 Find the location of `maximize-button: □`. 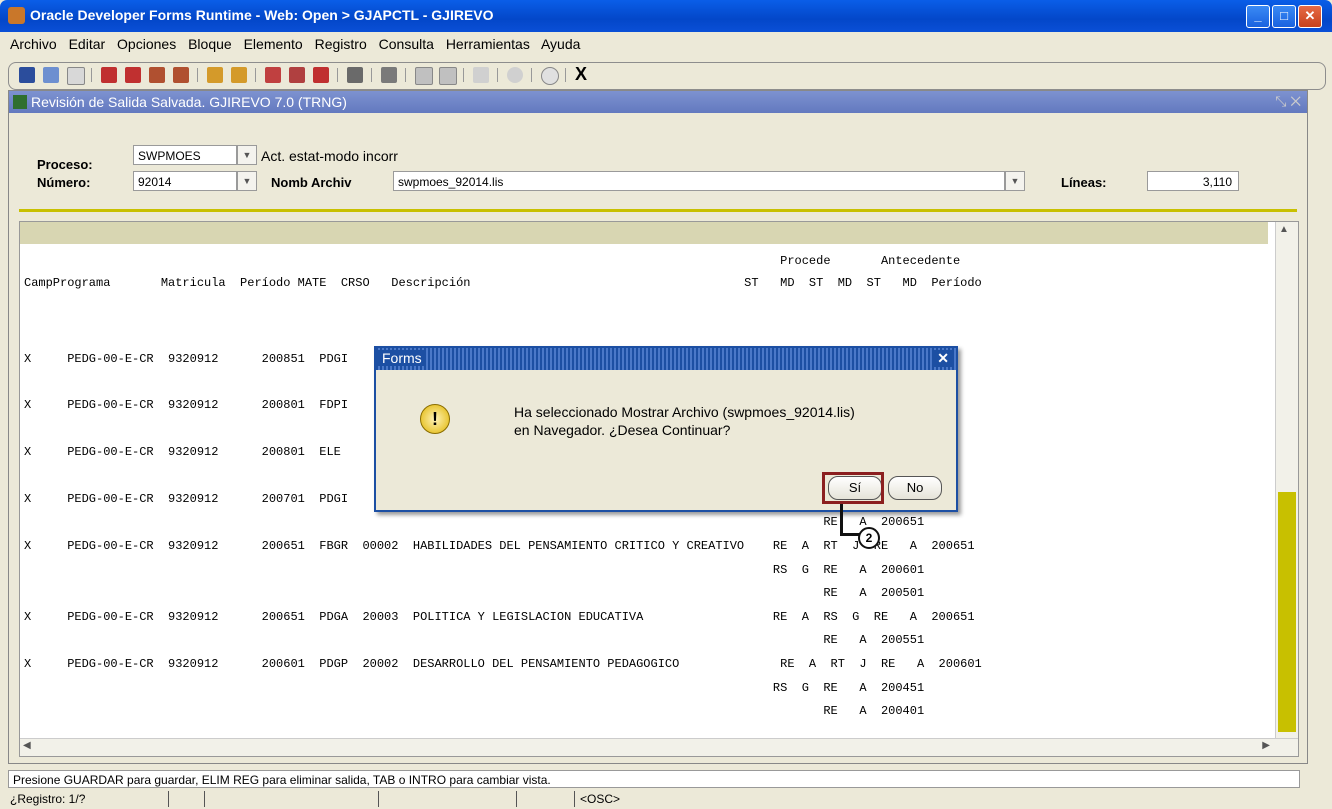

maximize-button: □ is located at coordinates (1284, 16).